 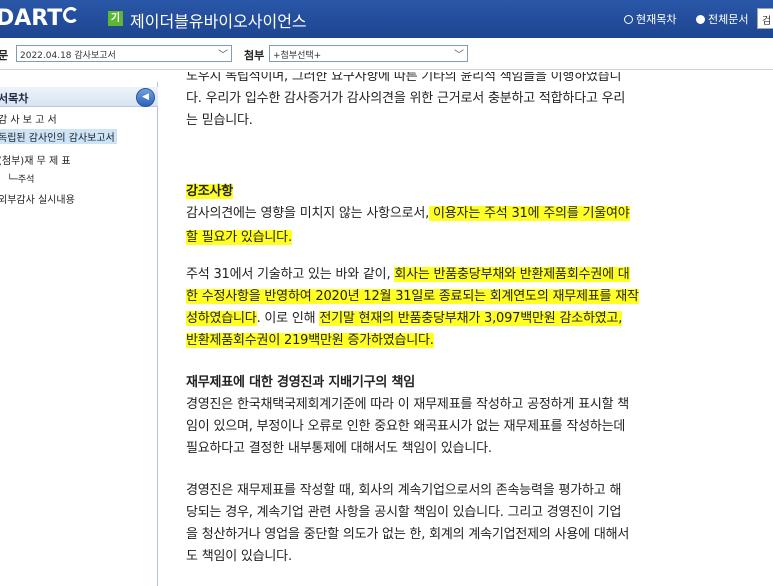 I want to click on highlighted-text: 회사는 반품충당부채와 반환제품회수권에 대, so click(x=512, y=274).